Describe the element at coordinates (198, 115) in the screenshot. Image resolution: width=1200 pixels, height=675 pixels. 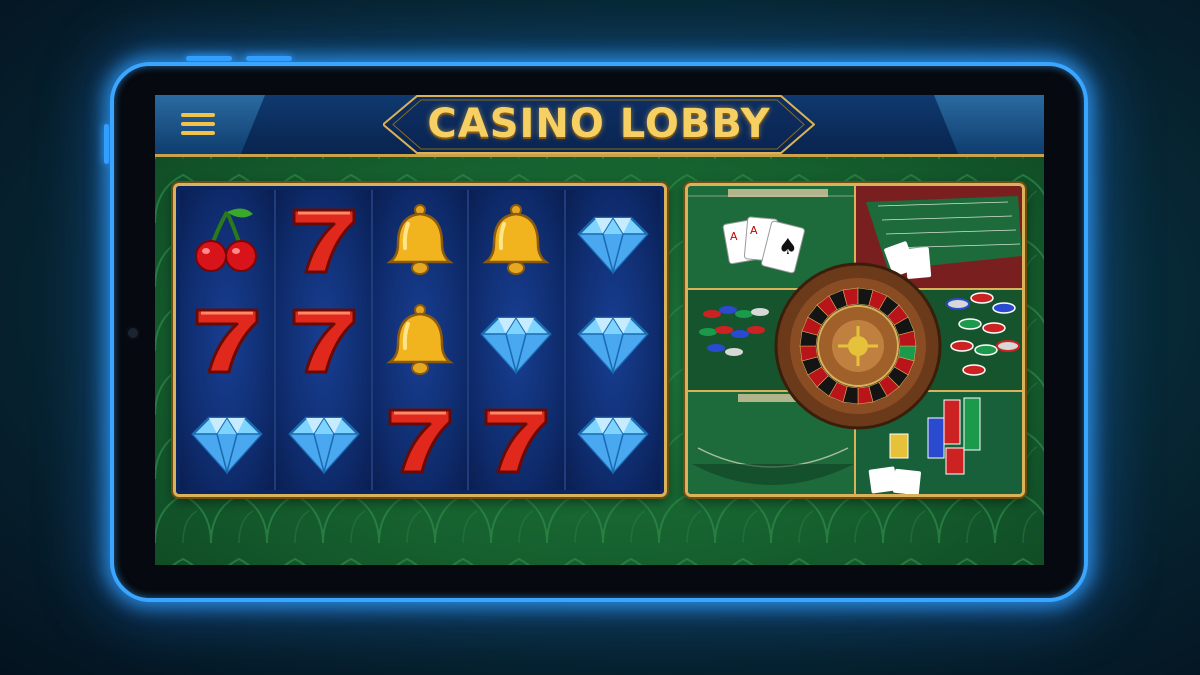
I see `hamburger-menu-icon` at that location.